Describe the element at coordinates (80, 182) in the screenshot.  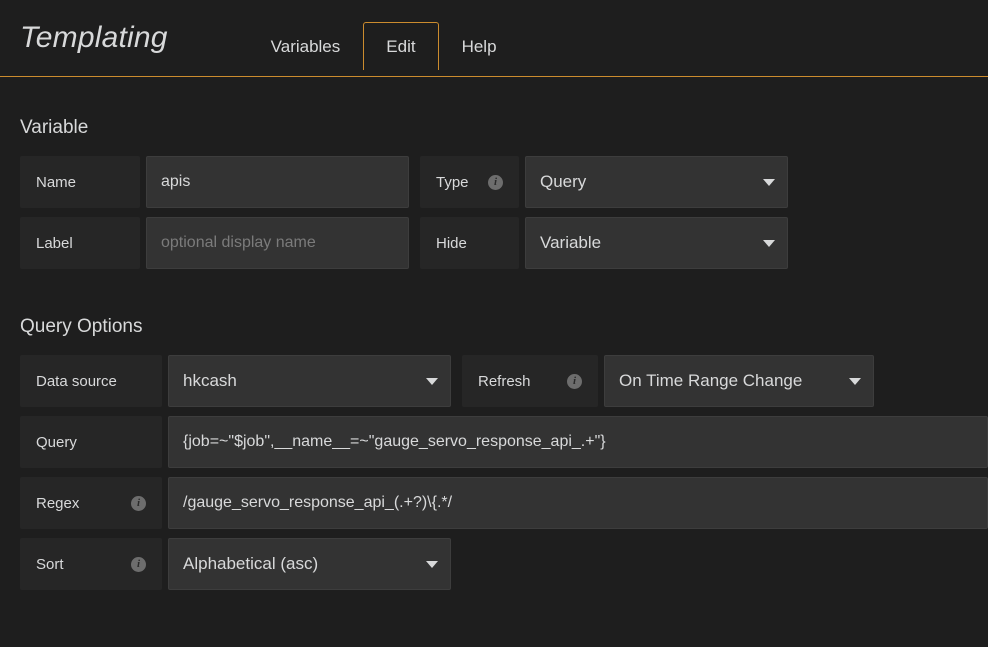
I see `name-field-label: Name` at that location.